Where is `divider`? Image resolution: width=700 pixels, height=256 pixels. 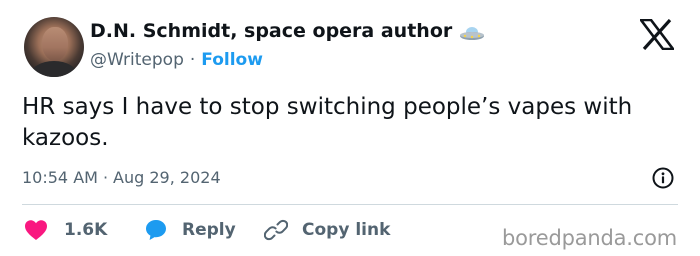 divider is located at coordinates (350, 204).